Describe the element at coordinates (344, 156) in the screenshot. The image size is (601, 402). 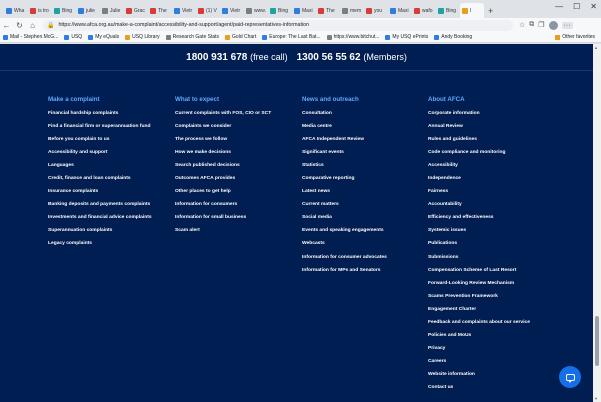
I see `footer-link: Significant events` at that location.